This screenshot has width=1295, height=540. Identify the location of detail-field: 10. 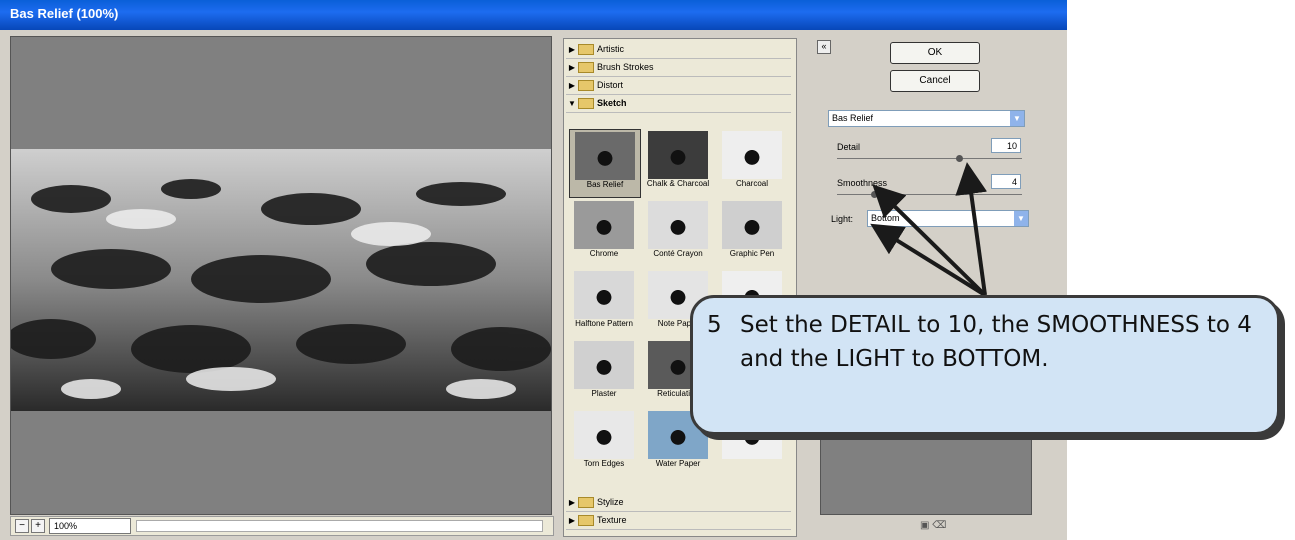
(1006, 145).